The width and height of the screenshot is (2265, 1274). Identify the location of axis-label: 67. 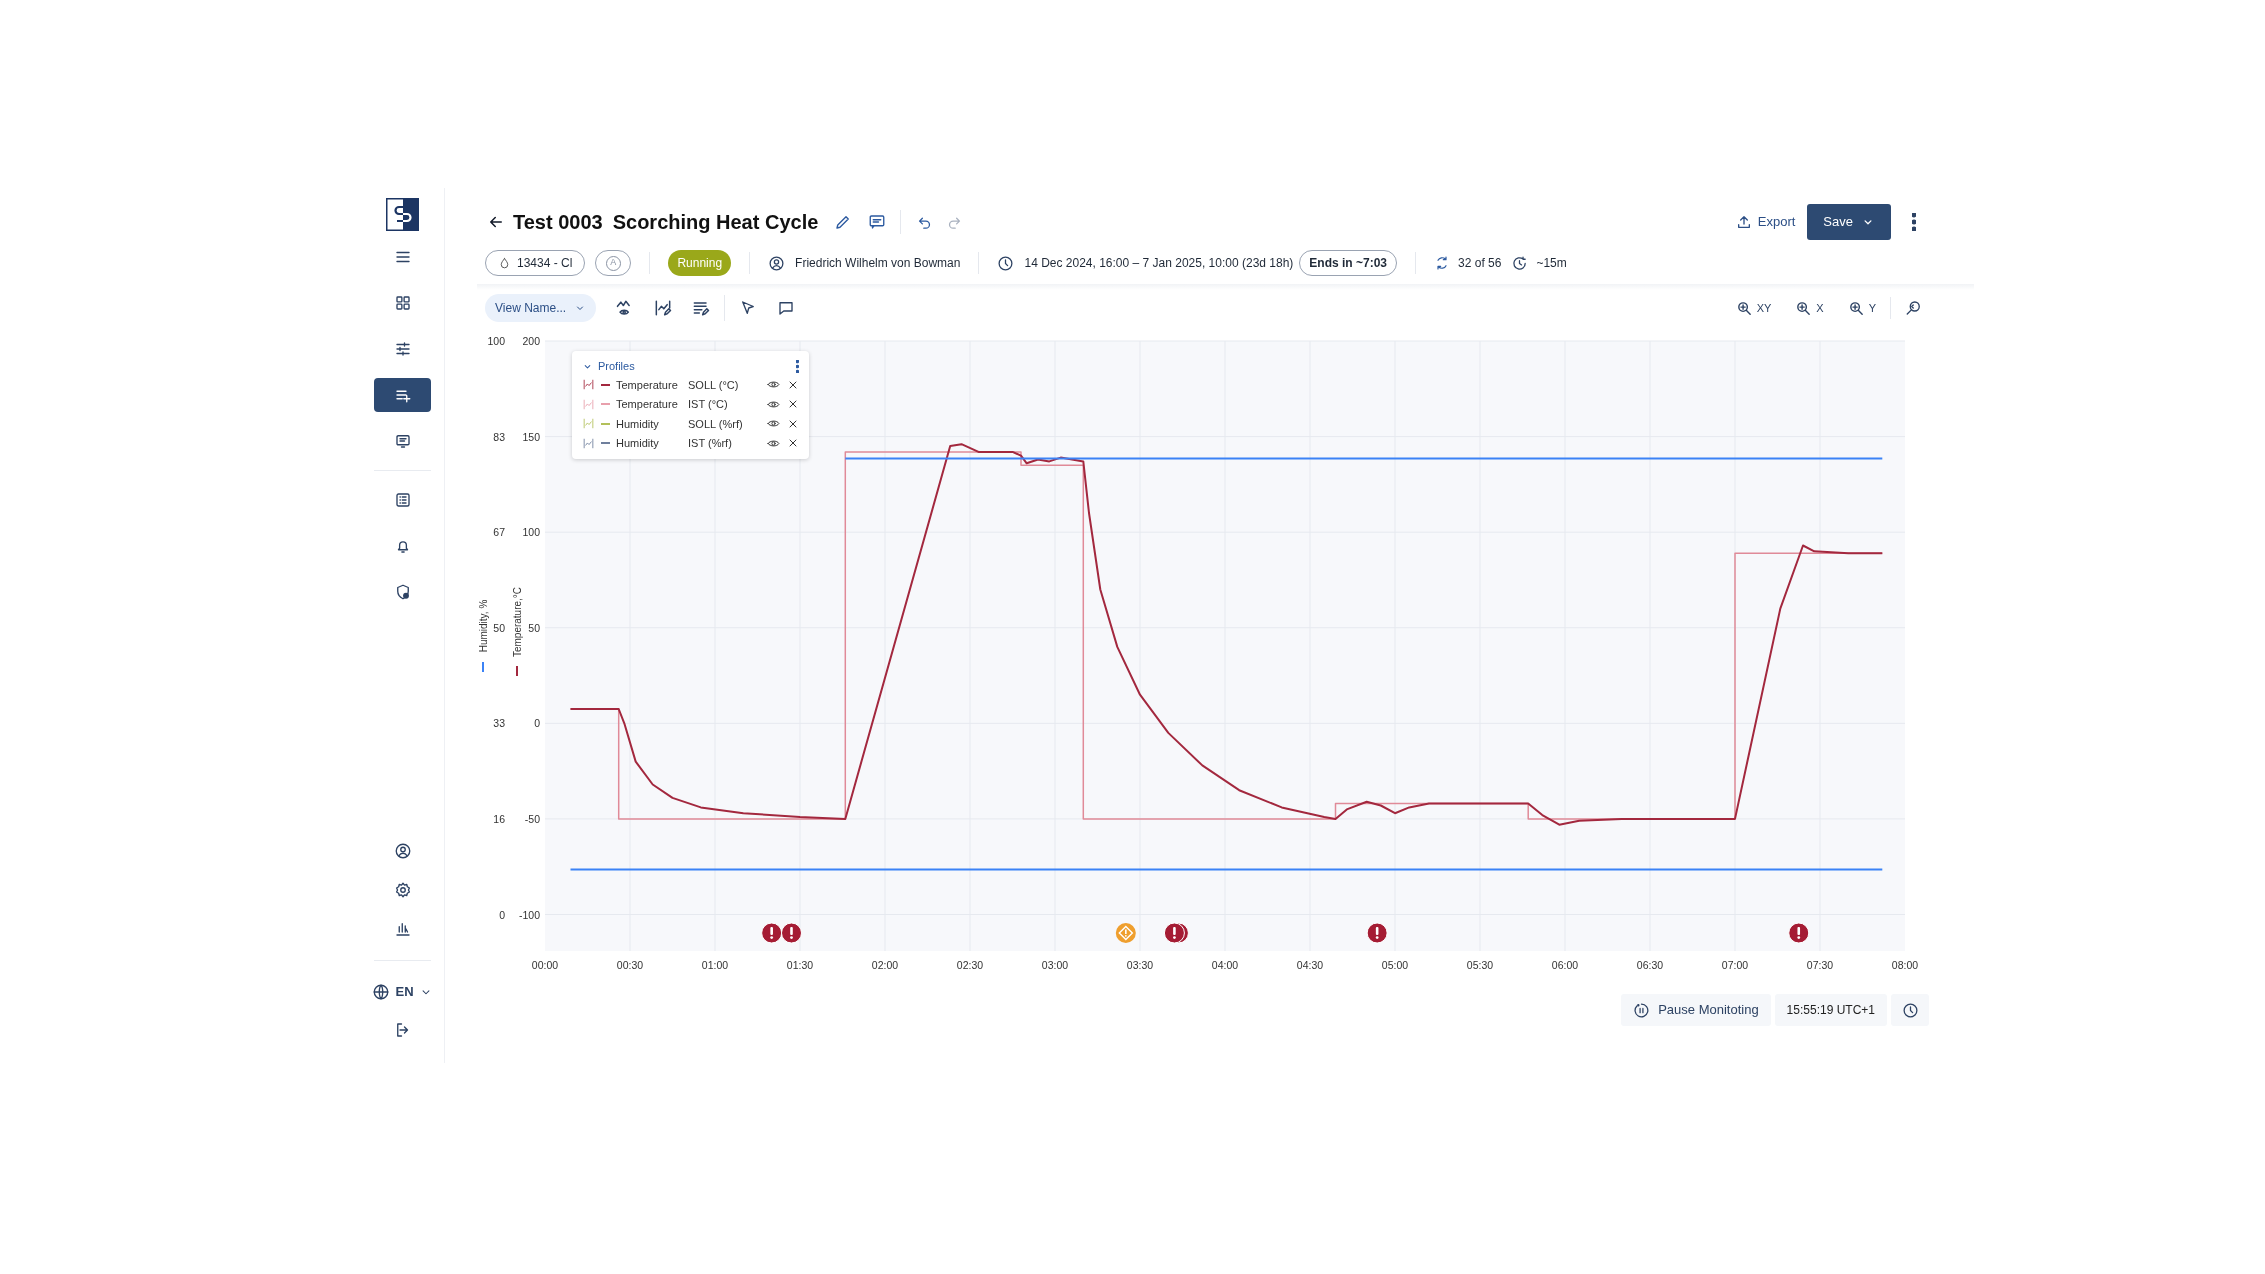
(499, 532).